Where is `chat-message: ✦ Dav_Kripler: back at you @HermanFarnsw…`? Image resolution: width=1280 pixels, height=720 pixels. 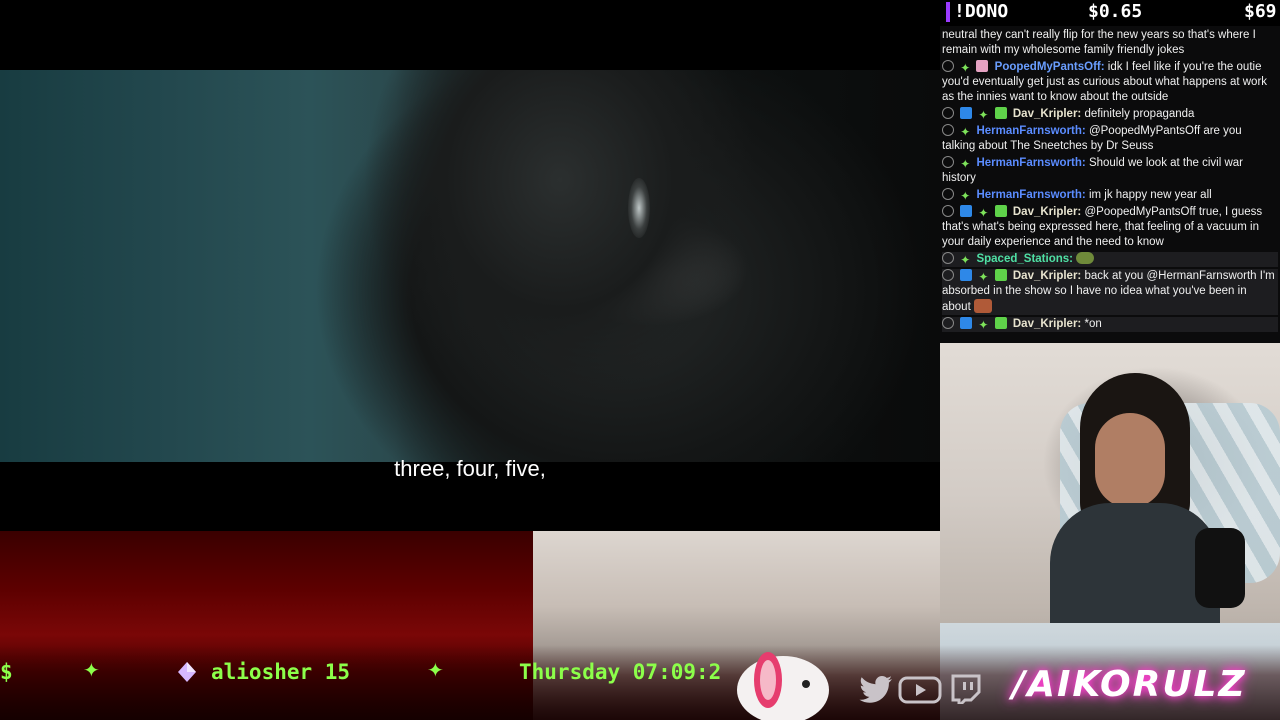 chat-message: ✦ Dav_Kripler: back at you @HermanFarnsw… is located at coordinates (1110, 292).